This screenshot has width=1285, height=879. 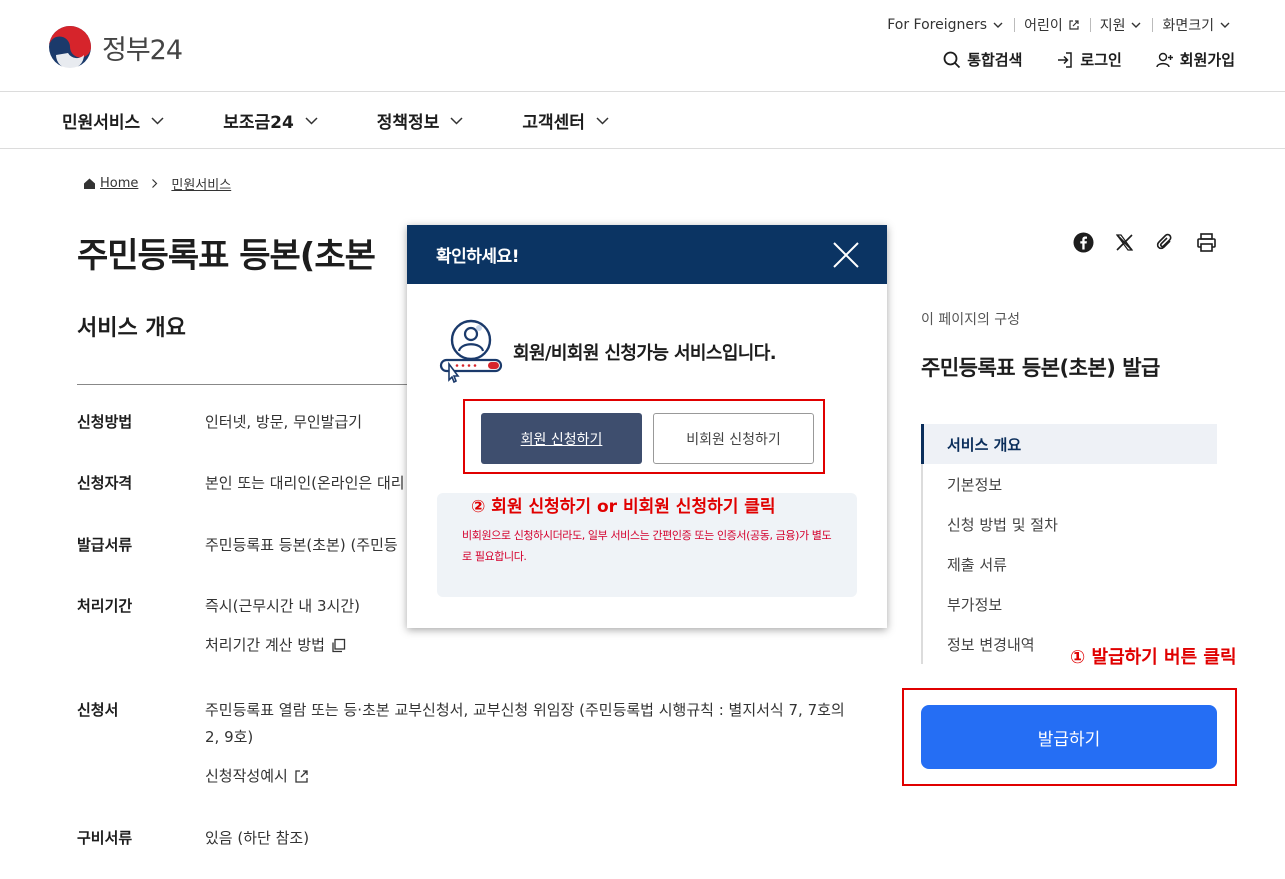 I want to click on page-title: 주민등록표 등본(초본, so click(x=226, y=256).